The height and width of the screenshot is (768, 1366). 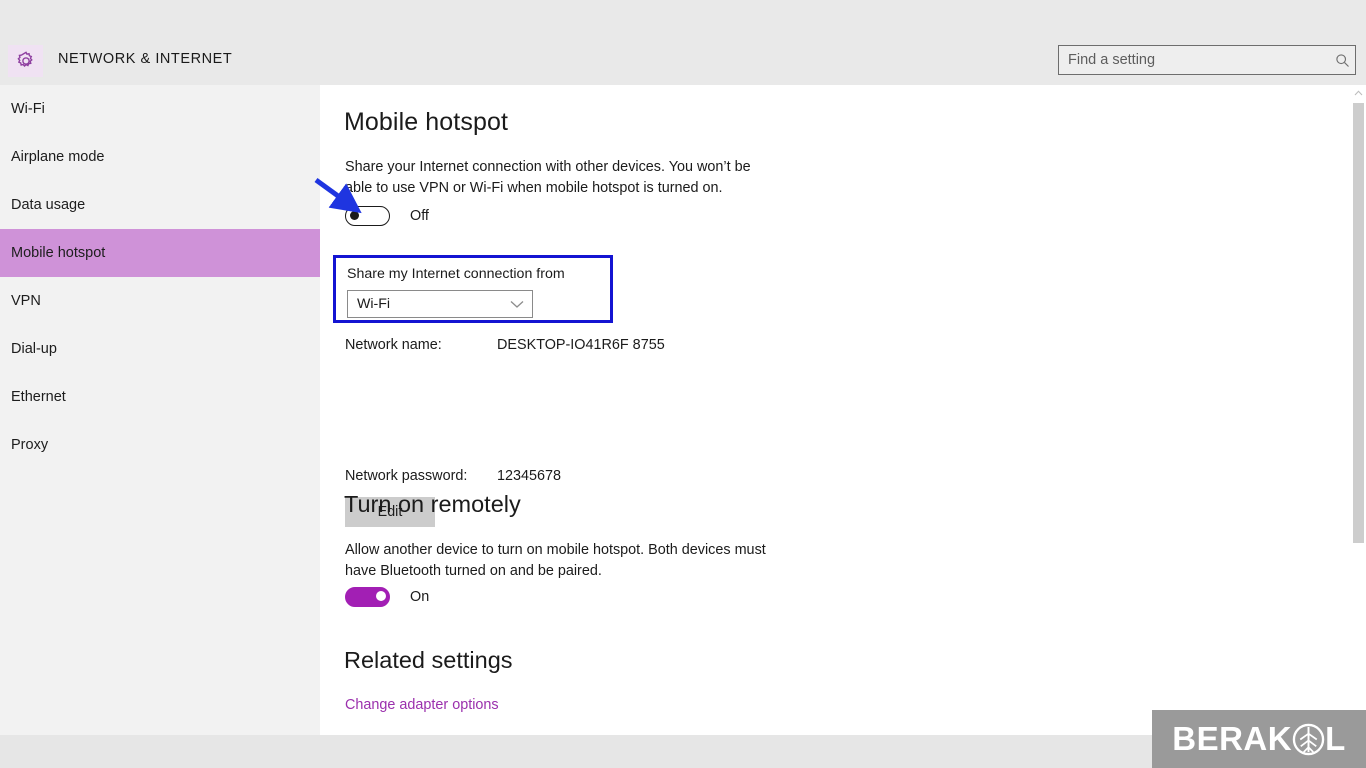 I want to click on network-password-label: Network password:, so click(x=406, y=476).